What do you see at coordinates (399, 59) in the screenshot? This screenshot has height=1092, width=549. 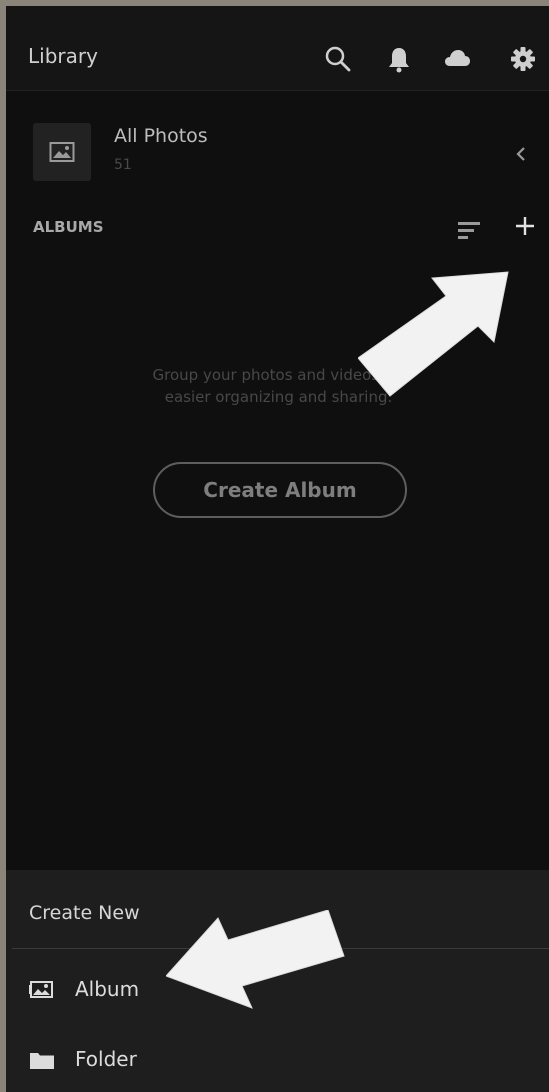 I see `bell-icon` at bounding box center [399, 59].